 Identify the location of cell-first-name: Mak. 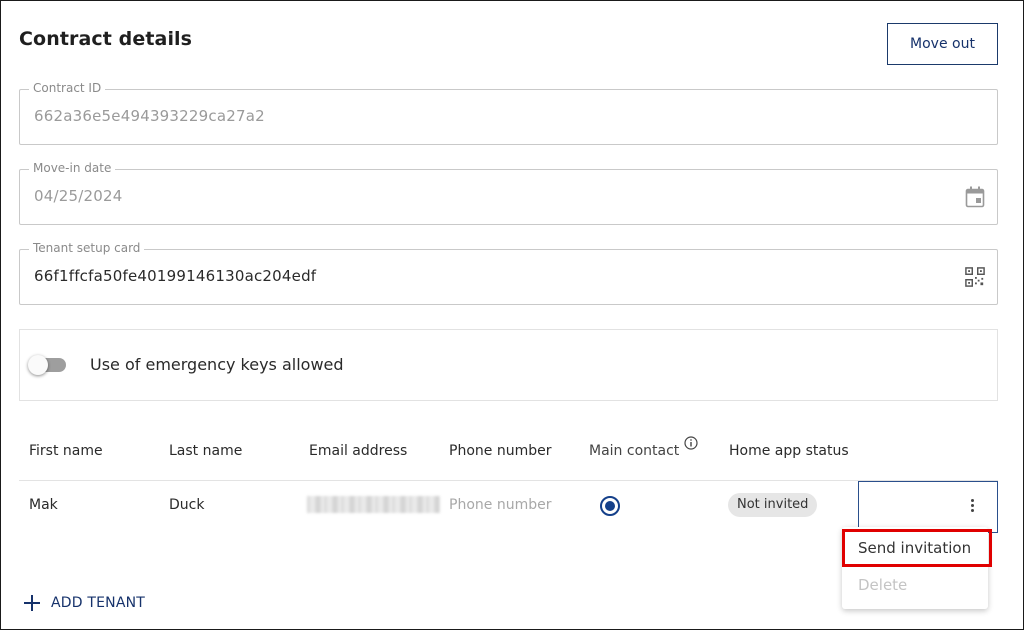
(43, 505).